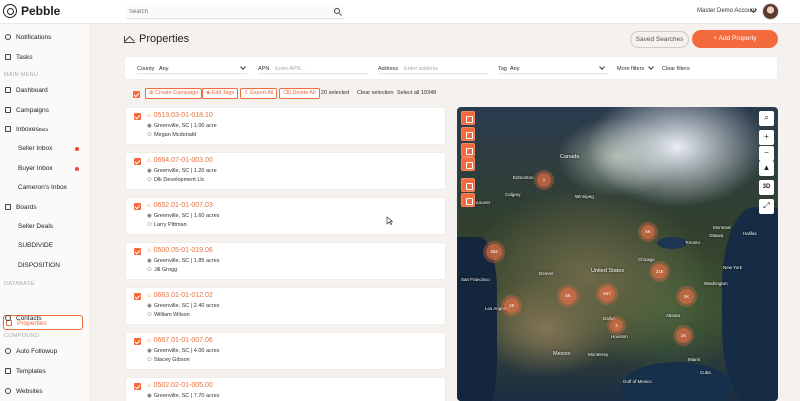 This screenshot has width=800, height=401. I want to click on map-cluster: 216, so click(659, 271).